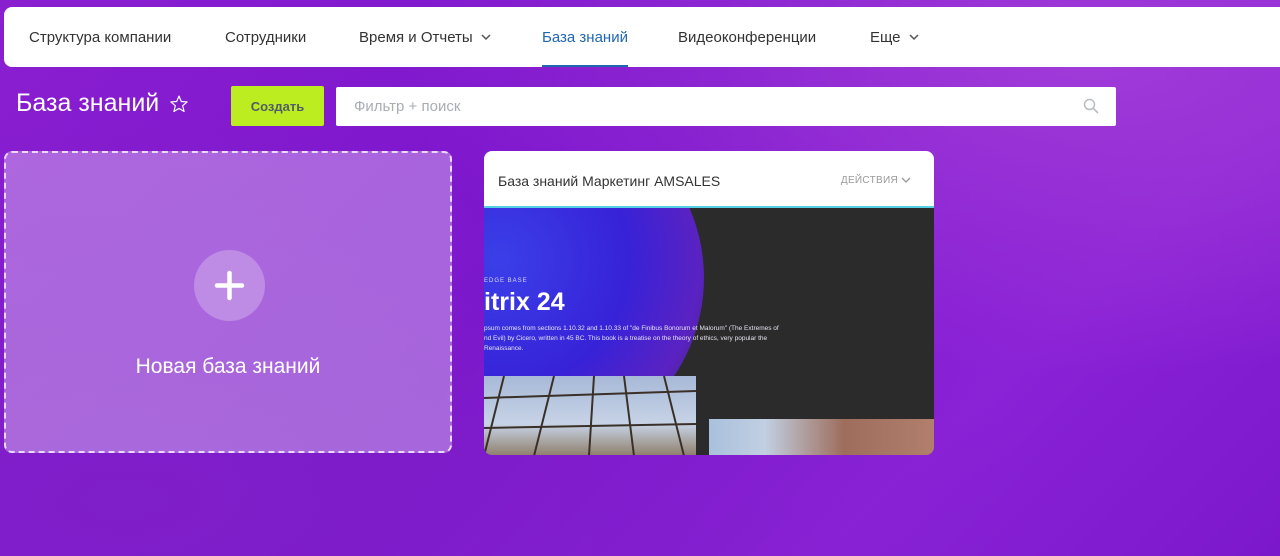 The height and width of the screenshot is (556, 1280). Describe the element at coordinates (885, 37) in the screenshot. I see `tab-label: Еще` at that location.